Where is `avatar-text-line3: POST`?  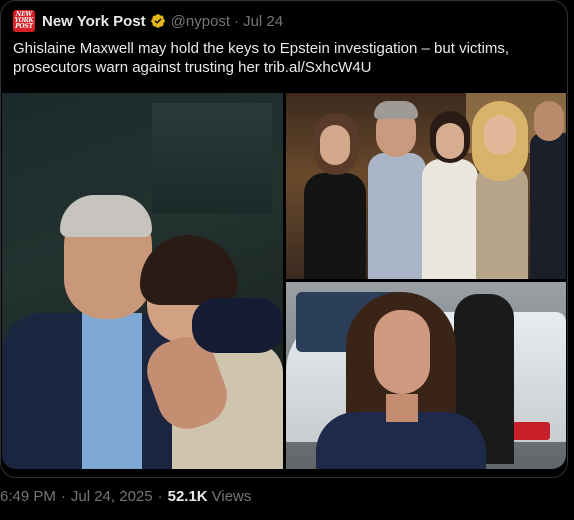 avatar-text-line3: POST is located at coordinates (24, 26).